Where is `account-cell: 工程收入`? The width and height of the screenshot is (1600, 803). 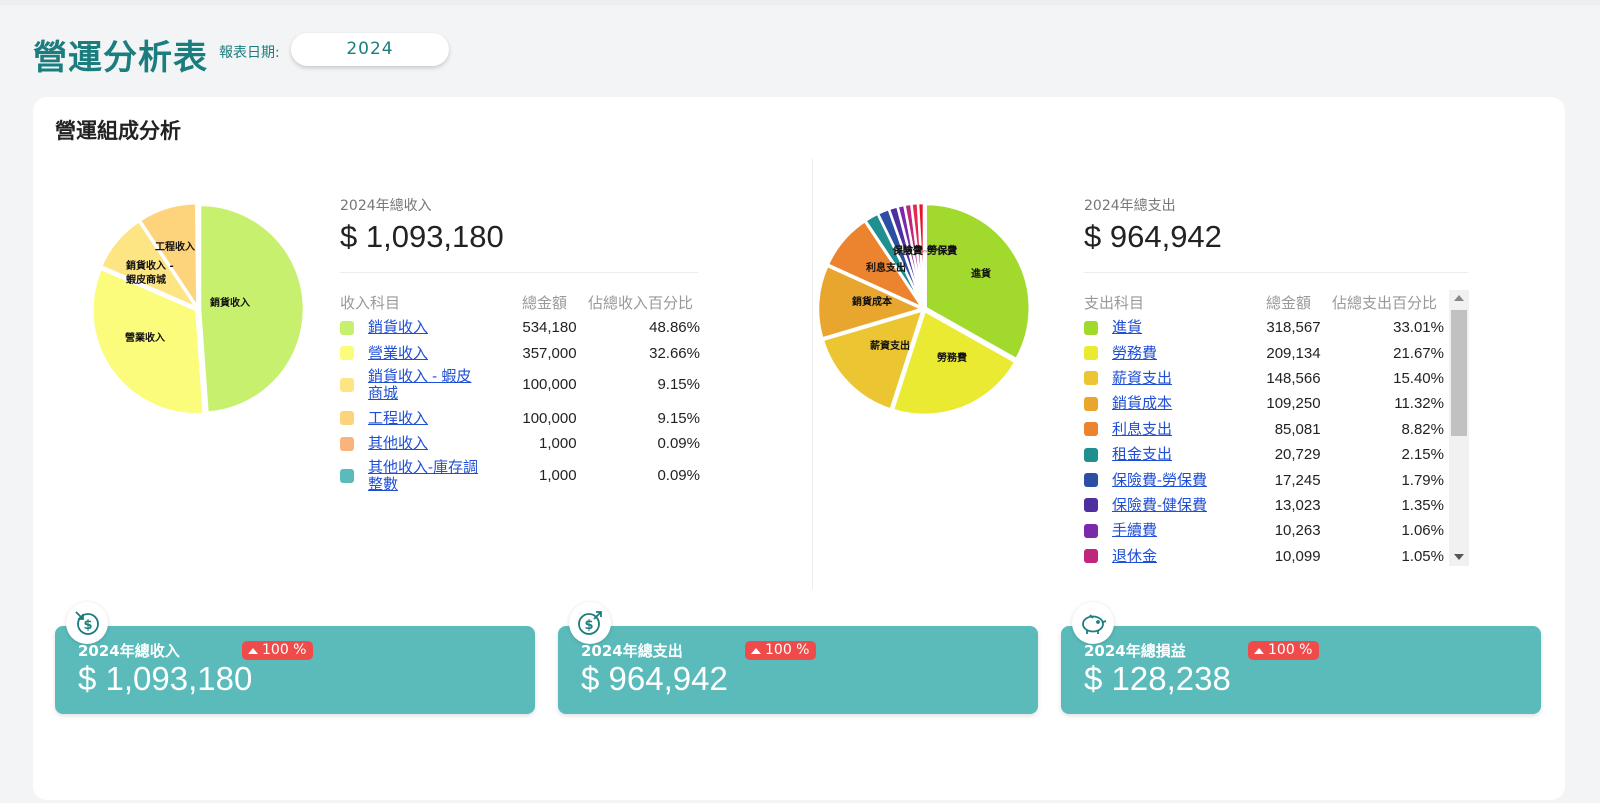 account-cell: 工程收入 is located at coordinates (434, 418).